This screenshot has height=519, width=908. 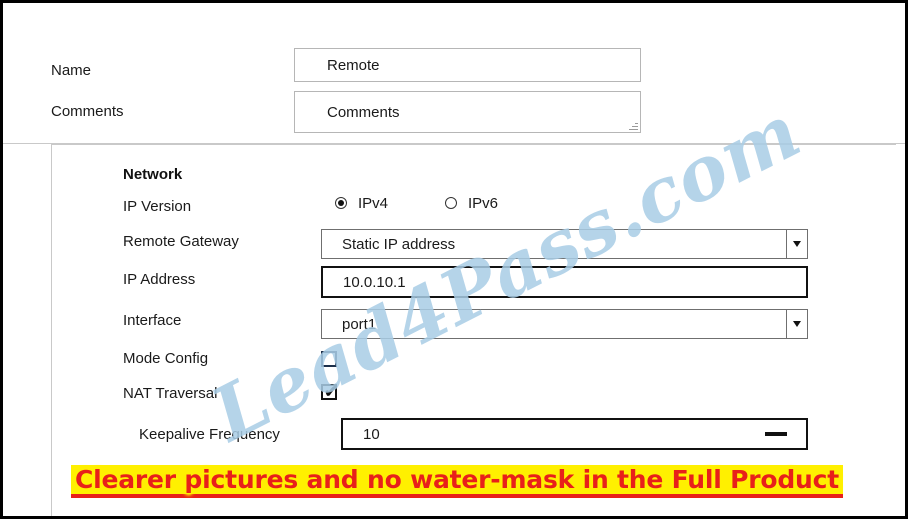 I want to click on resize-grip-icon, so click(x=633, y=125).